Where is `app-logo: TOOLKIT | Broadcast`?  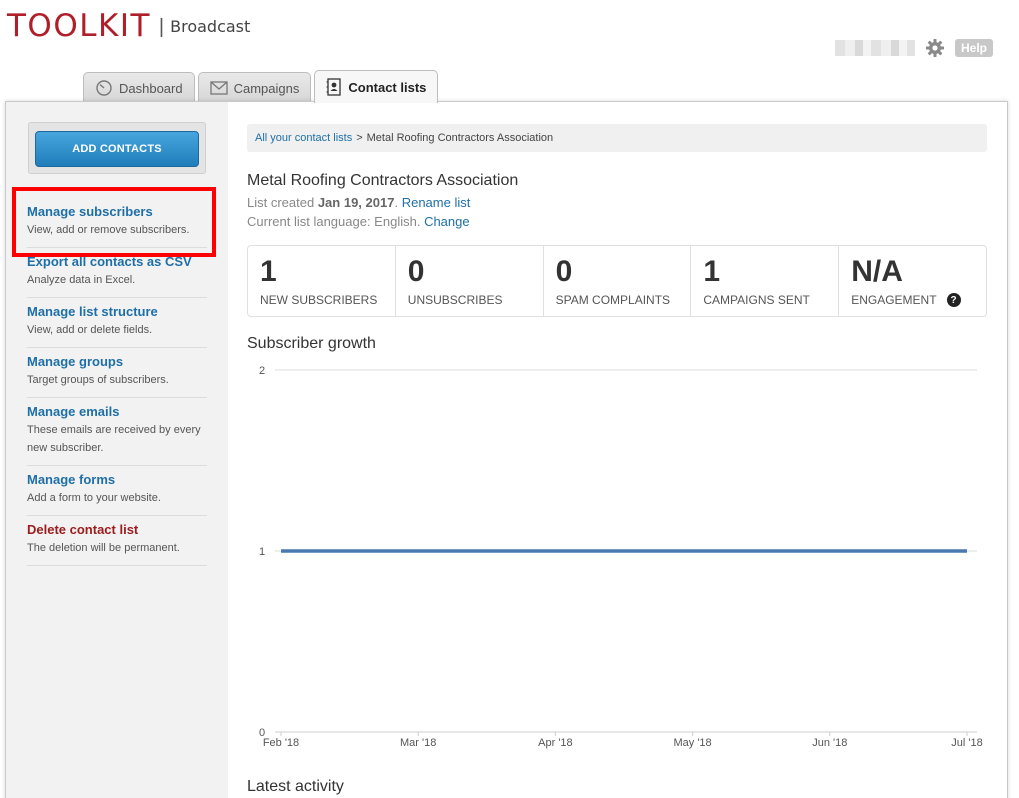
app-logo: TOOLKIT | Broadcast is located at coordinates (128, 26).